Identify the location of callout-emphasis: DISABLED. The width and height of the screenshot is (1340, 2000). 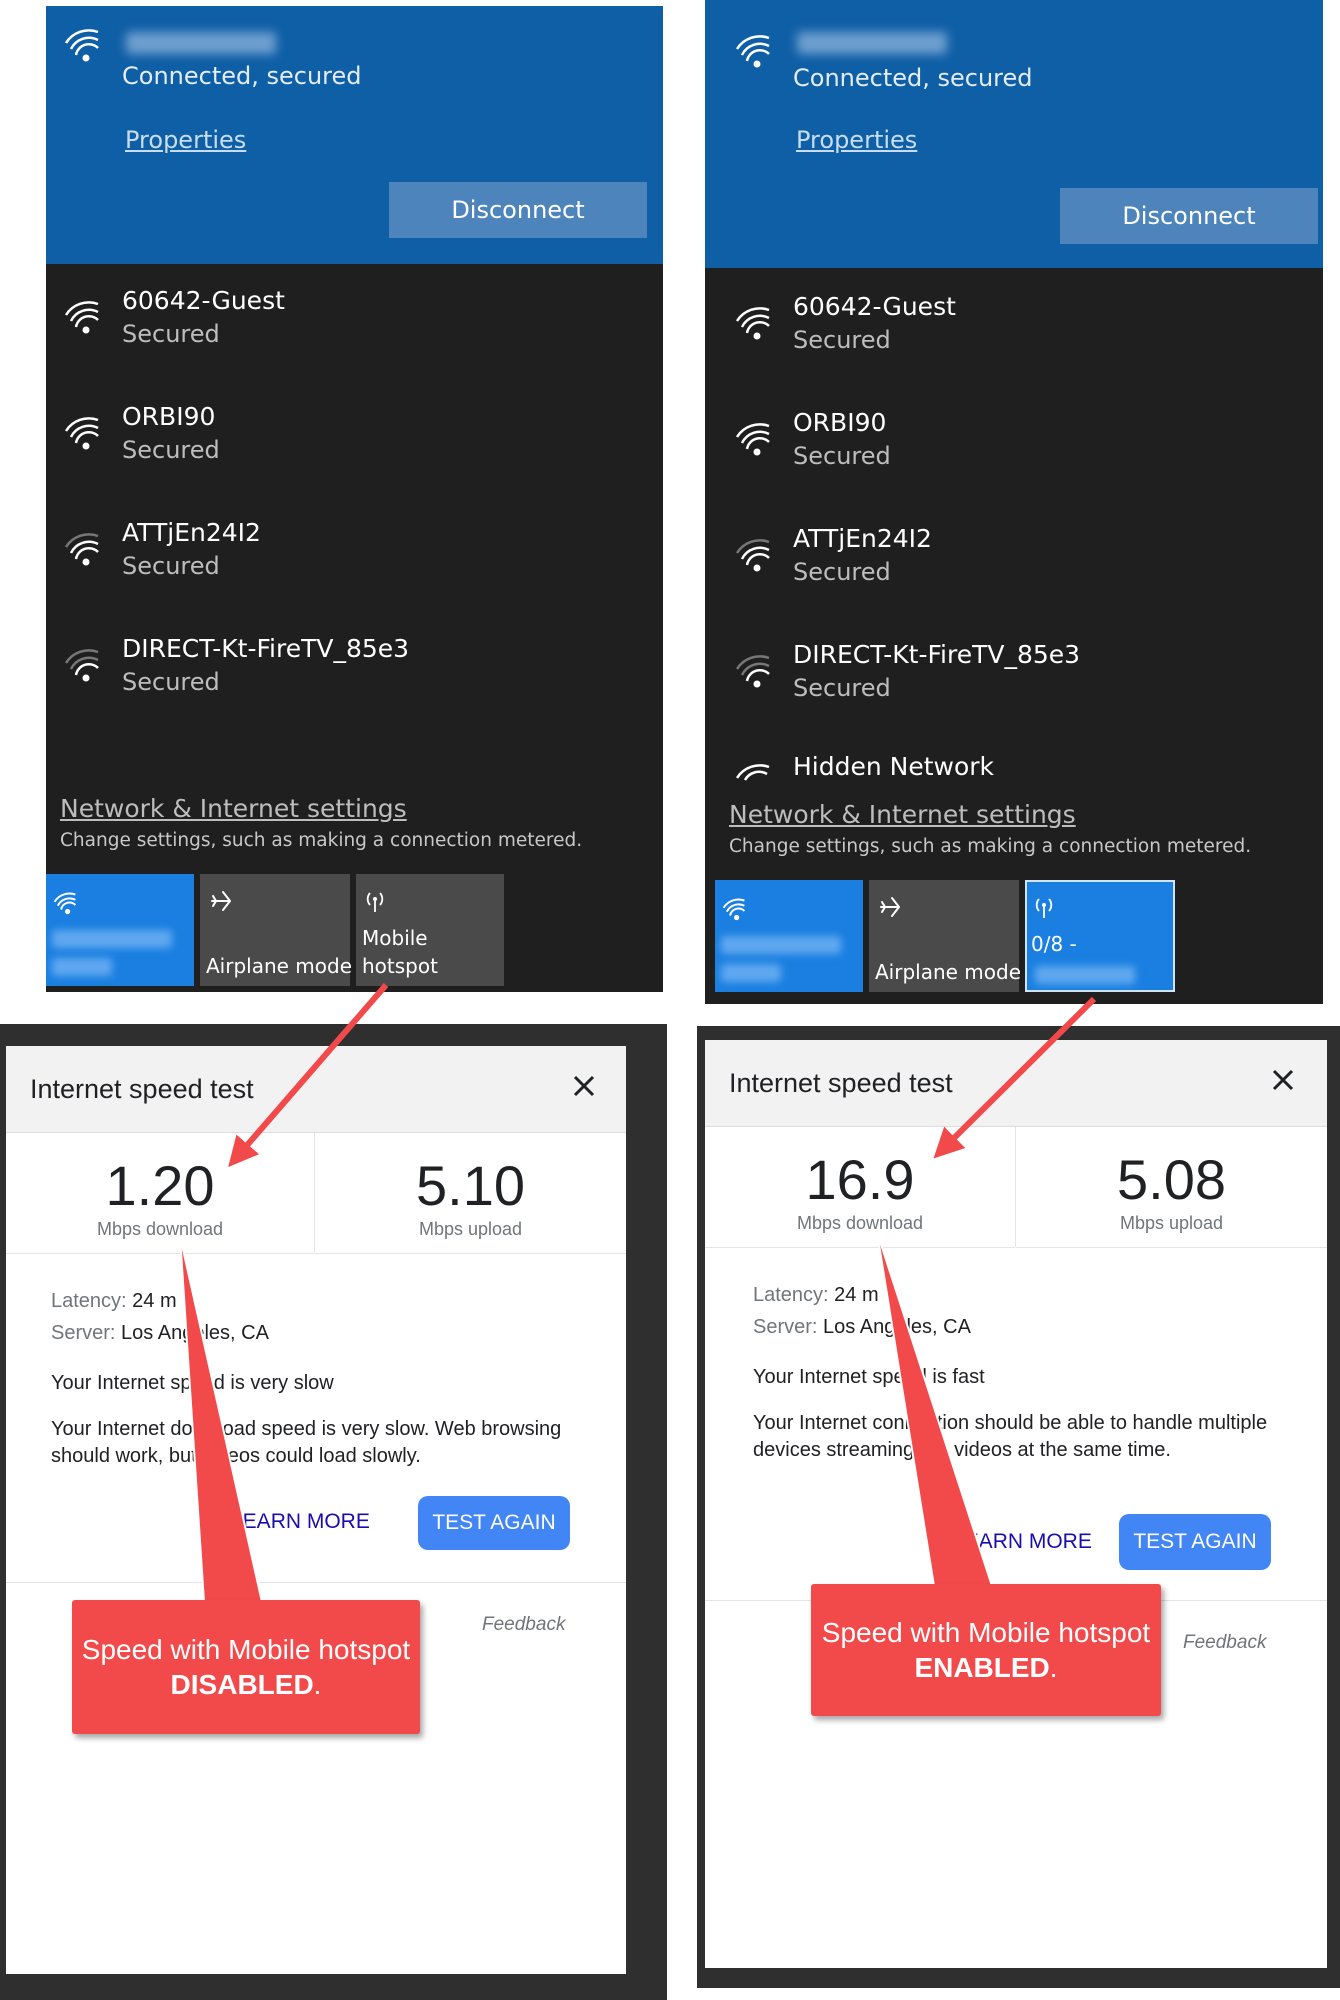
(242, 1684).